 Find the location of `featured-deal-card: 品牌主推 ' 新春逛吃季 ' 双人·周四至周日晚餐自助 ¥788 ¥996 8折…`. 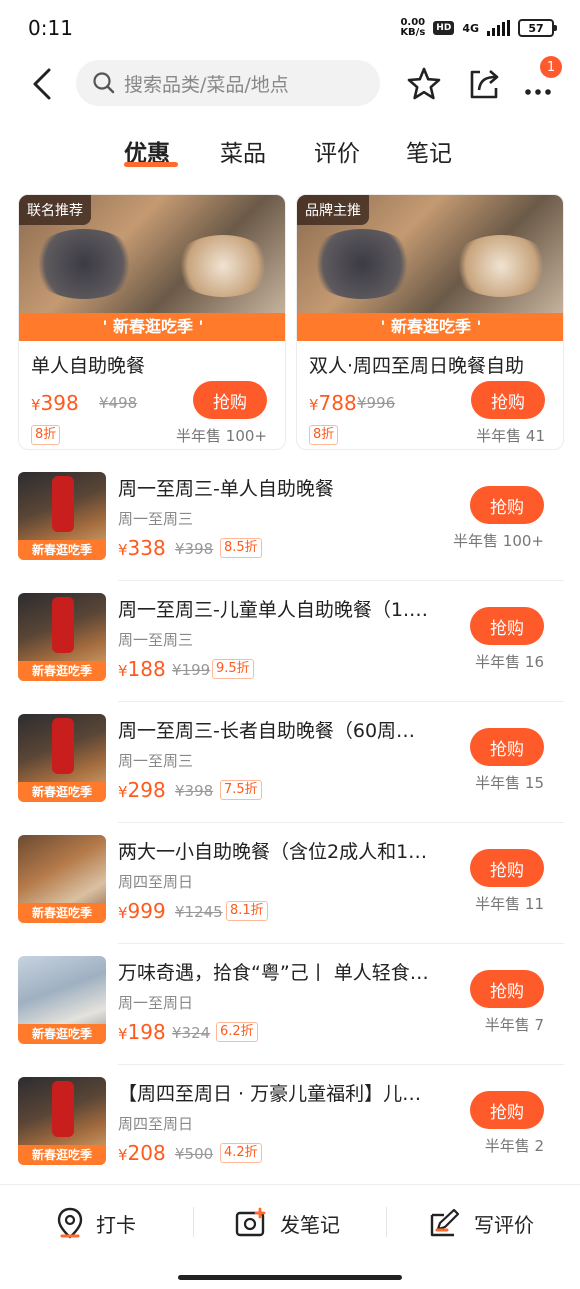

featured-deal-card: 品牌主推 ' 新春逛吃季 ' 双人·周四至周日晚餐自助 ¥788 ¥996 8折… is located at coordinates (430, 322).